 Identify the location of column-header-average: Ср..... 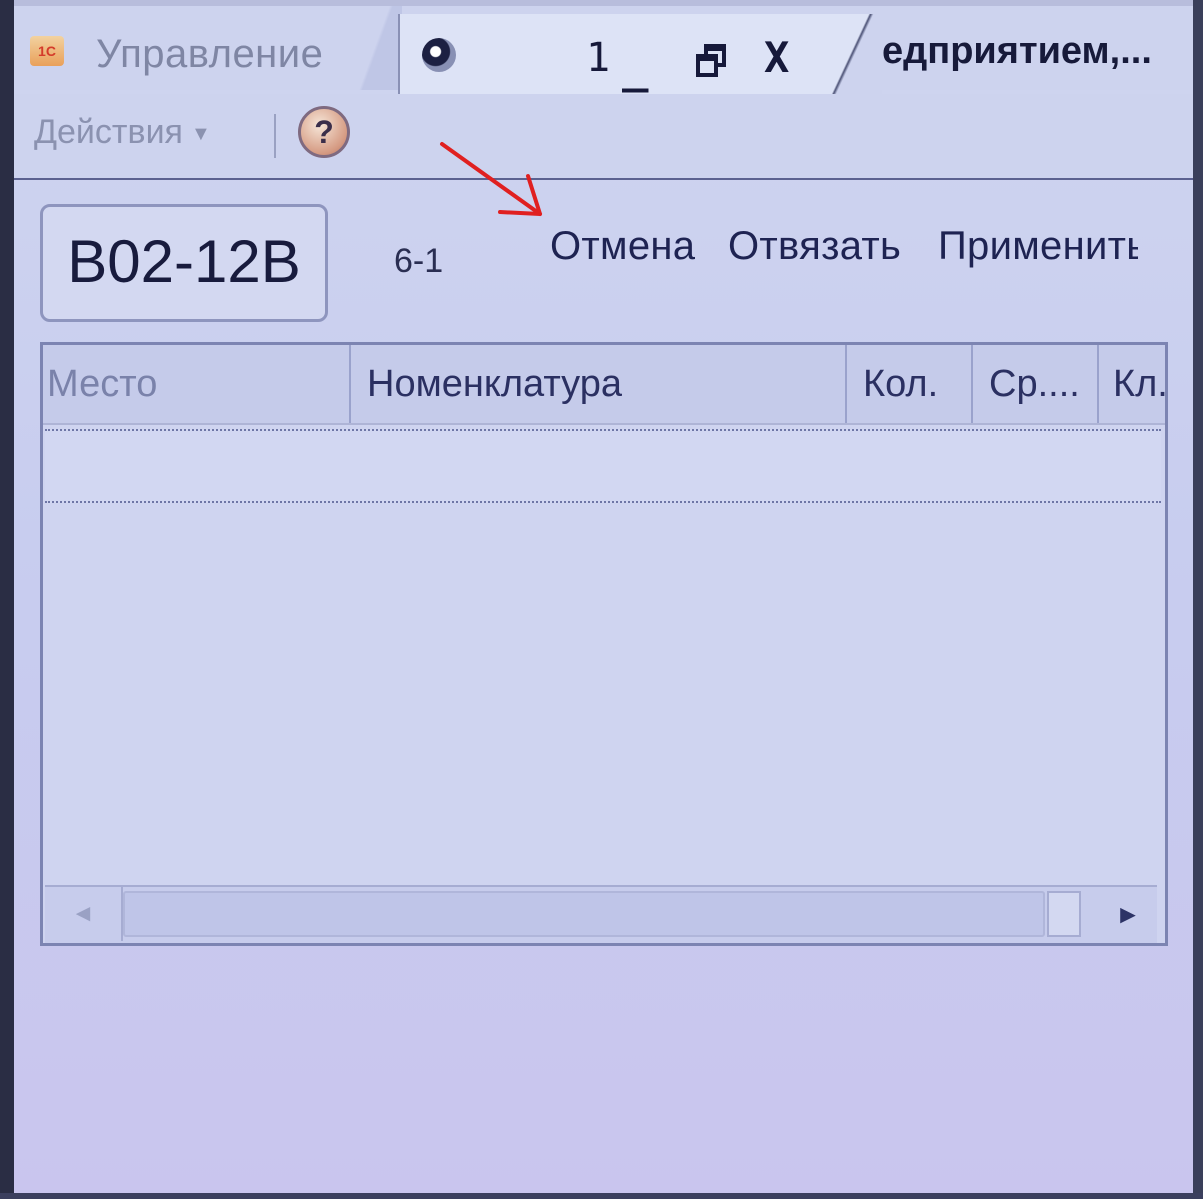
(1036, 384).